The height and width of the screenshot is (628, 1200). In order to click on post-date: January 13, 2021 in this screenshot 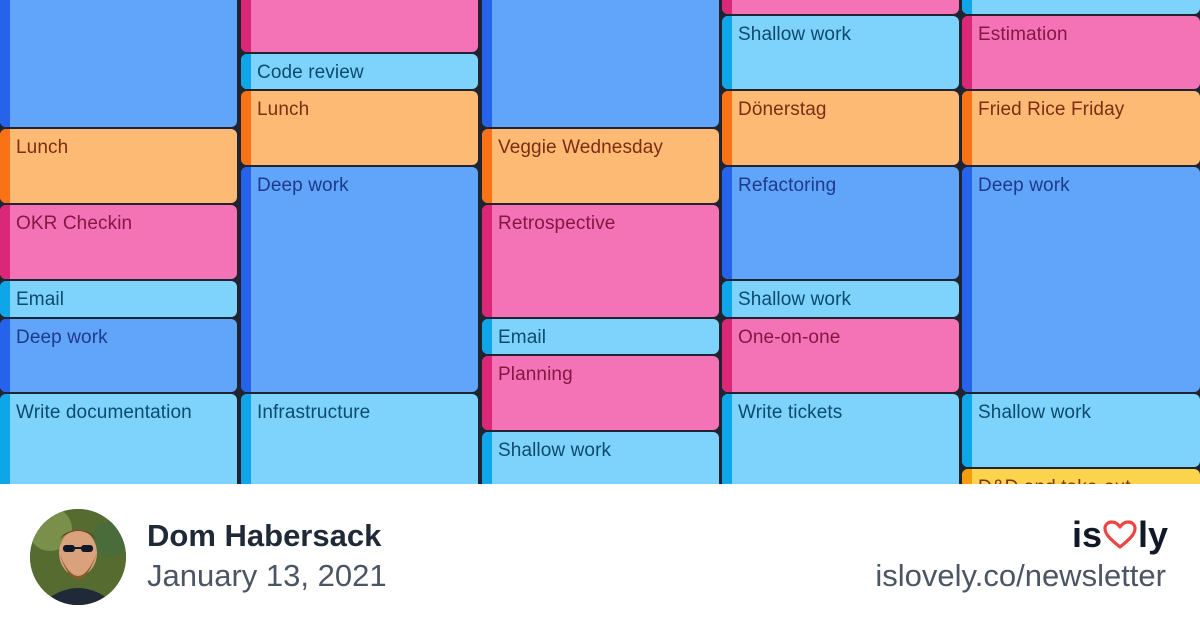, I will do `click(267, 575)`.